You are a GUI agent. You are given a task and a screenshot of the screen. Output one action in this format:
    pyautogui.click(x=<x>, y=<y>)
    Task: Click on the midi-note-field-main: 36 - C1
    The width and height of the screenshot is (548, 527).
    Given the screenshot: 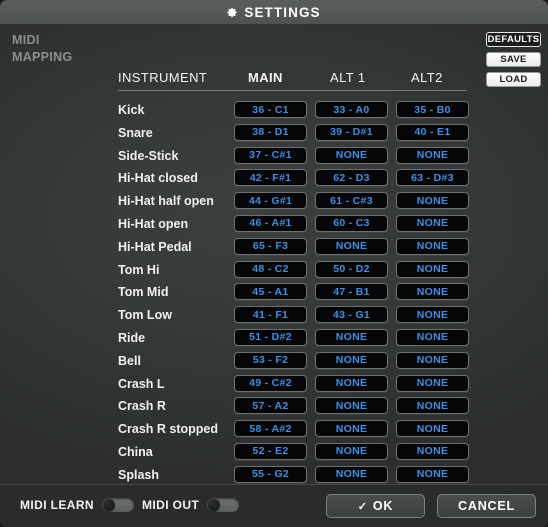 What is the action you would take?
    pyautogui.click(x=270, y=109)
    